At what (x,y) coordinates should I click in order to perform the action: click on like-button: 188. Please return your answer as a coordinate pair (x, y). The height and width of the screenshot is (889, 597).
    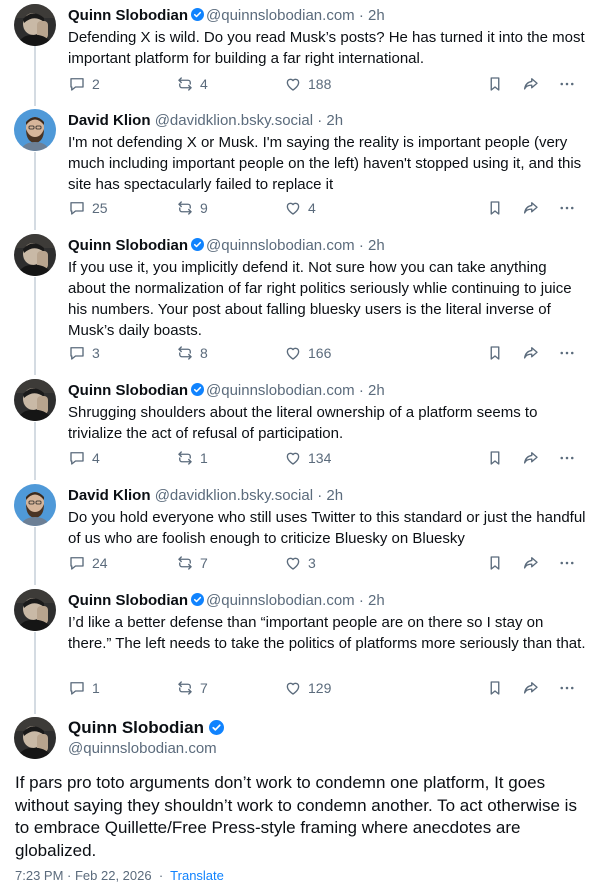
    Looking at the image, I should click on (307, 84).